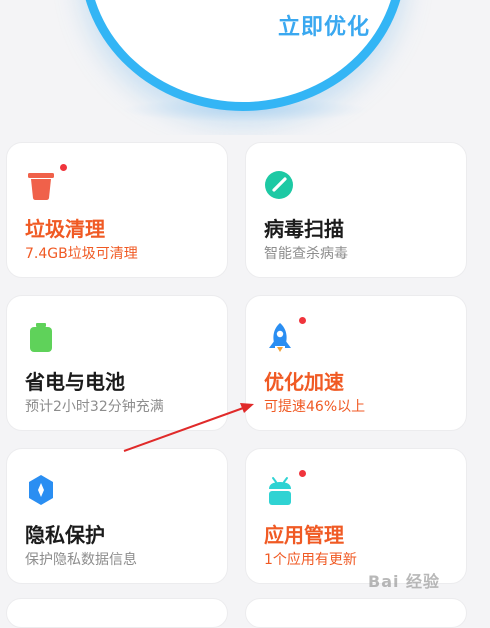 The height and width of the screenshot is (628, 490). Describe the element at coordinates (304, 382) in the screenshot. I see `card-title: 优化加速` at that location.